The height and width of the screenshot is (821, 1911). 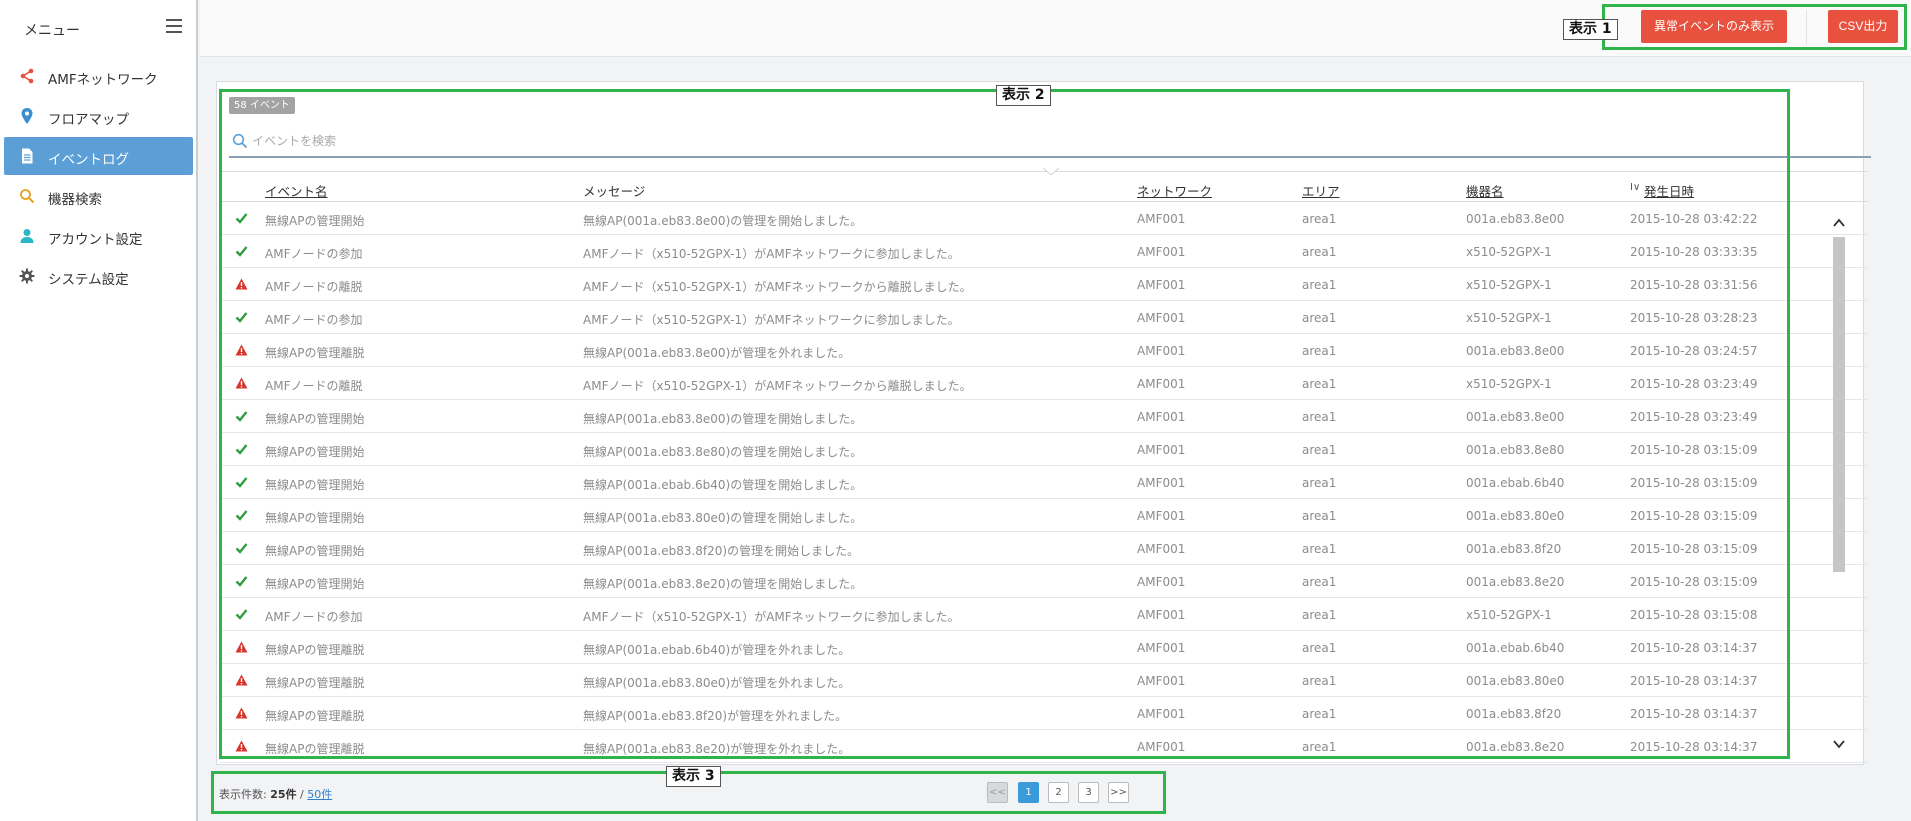 What do you see at coordinates (1023, 95) in the screenshot?
I see `annotation-label-2: 表示 2` at bounding box center [1023, 95].